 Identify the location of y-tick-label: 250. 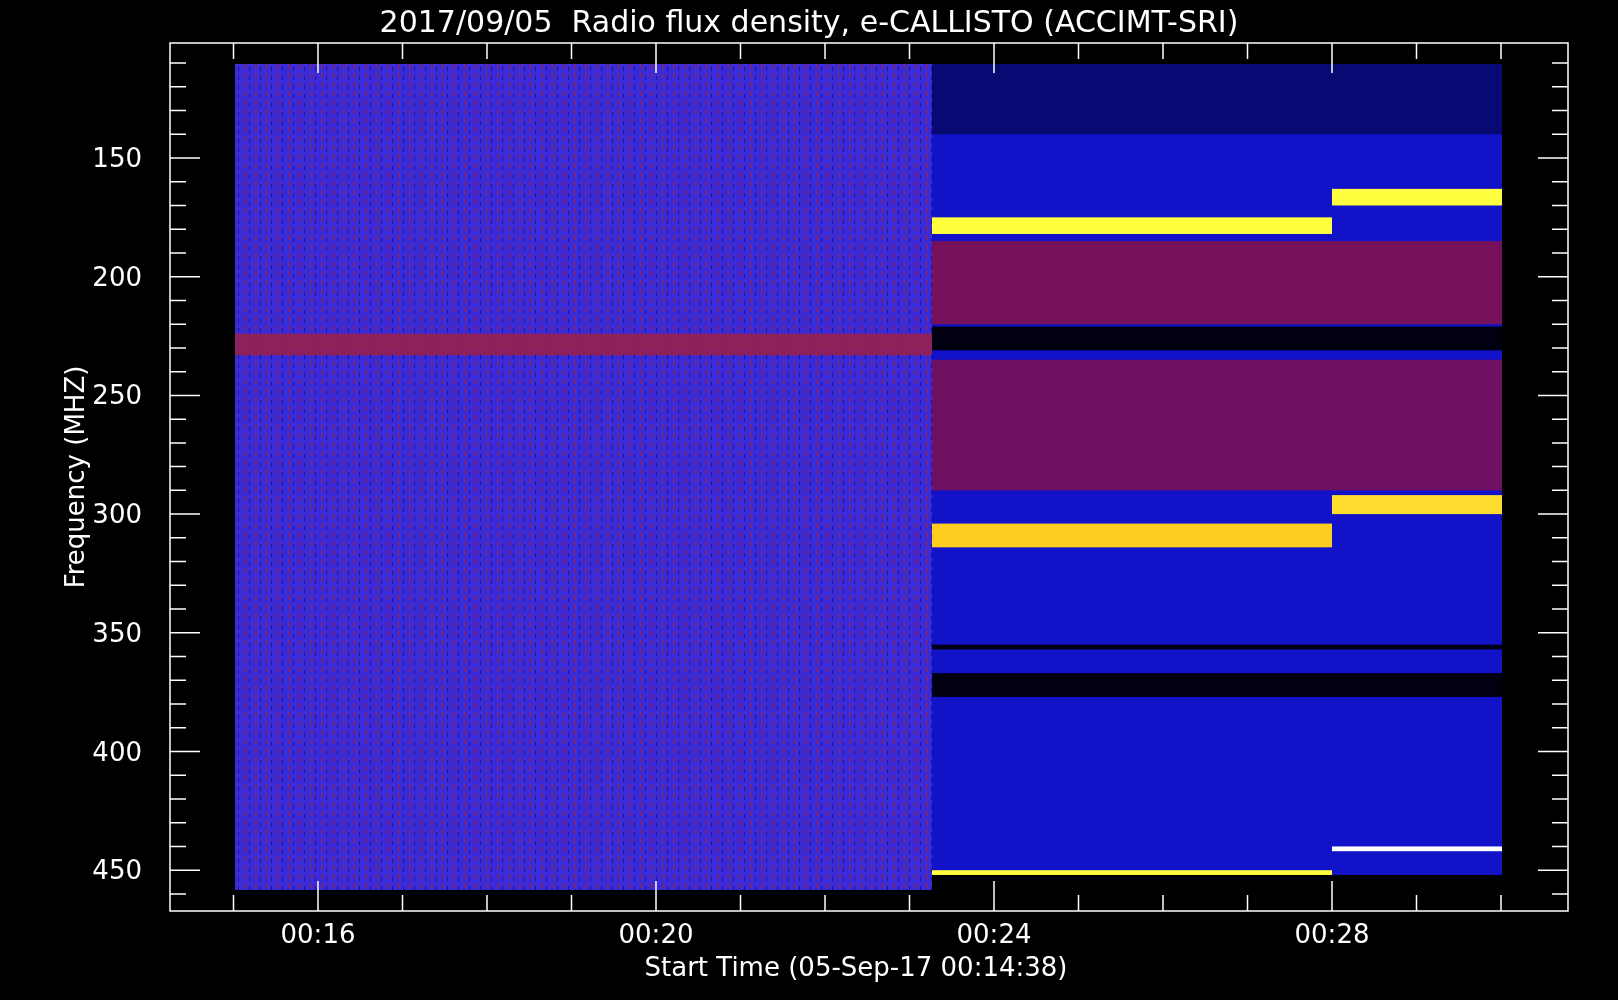
(117, 395).